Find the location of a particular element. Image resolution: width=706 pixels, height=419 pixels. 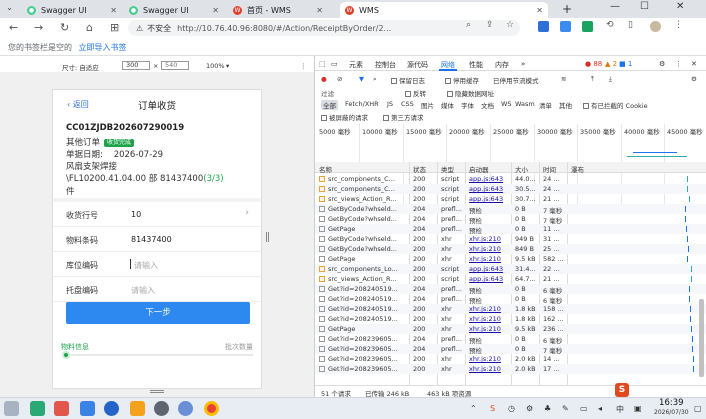

more-tabs-icon: » is located at coordinates (523, 64).